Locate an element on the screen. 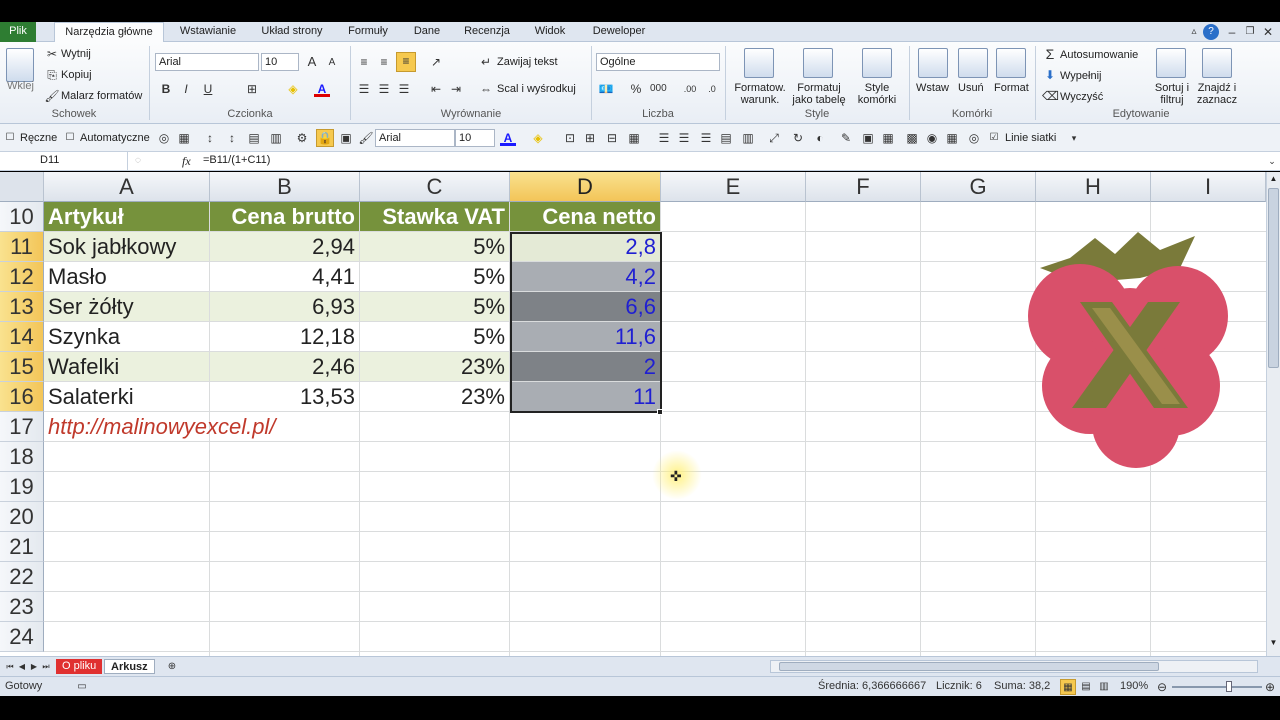 Image resolution: width=1280 pixels, height=720 pixels. underline-button: U is located at coordinates (208, 89).